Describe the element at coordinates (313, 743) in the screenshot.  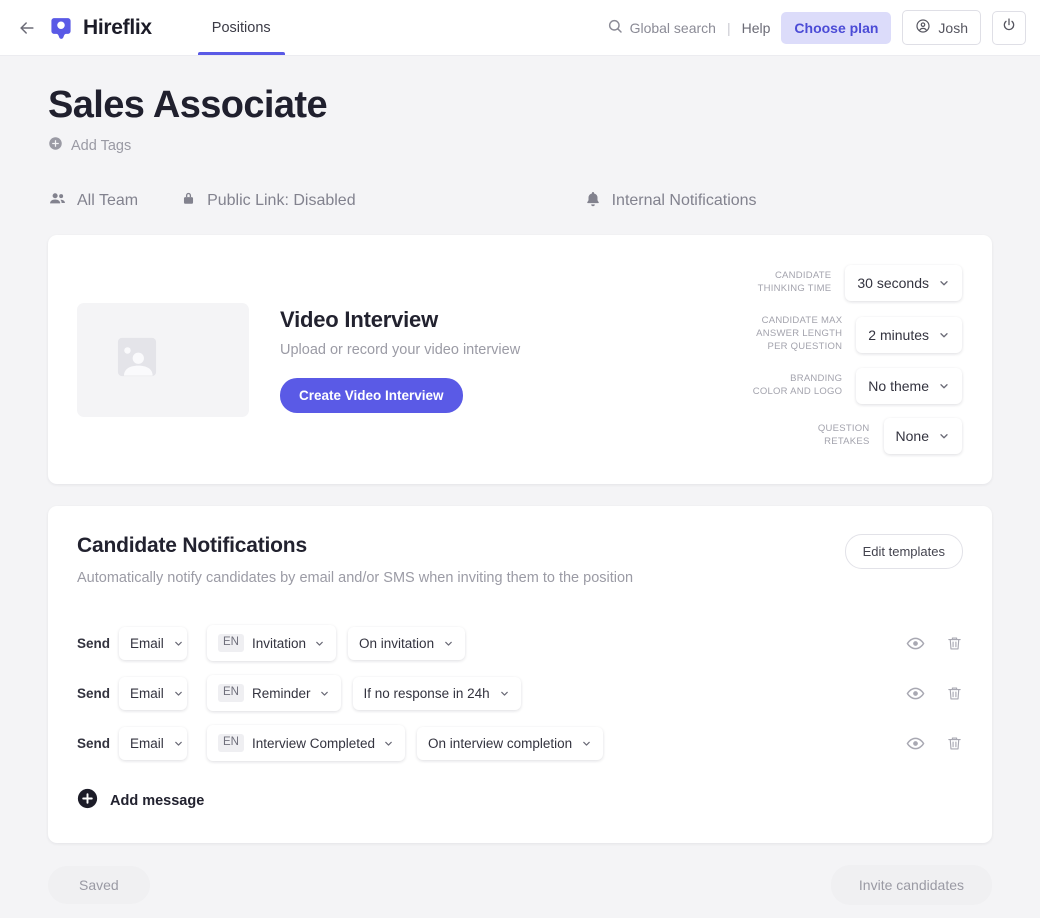
I see `template-value: Interview Completed` at that location.